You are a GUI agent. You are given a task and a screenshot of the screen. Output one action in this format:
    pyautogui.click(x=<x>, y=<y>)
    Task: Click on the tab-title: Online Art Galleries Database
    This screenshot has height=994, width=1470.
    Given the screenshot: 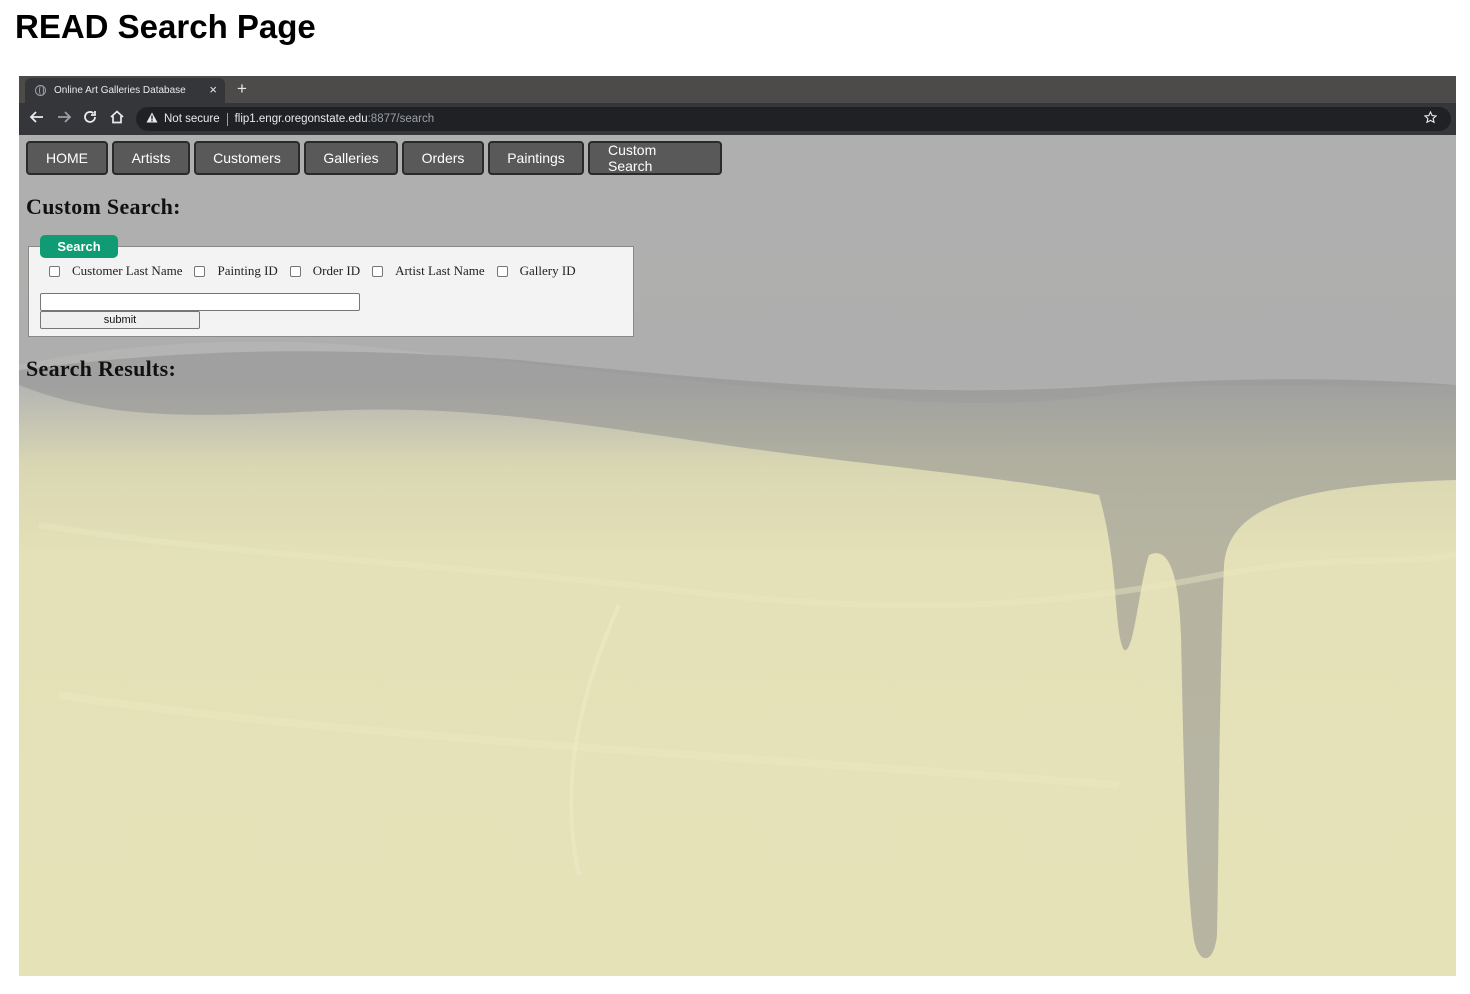 What is the action you would take?
    pyautogui.click(x=120, y=90)
    